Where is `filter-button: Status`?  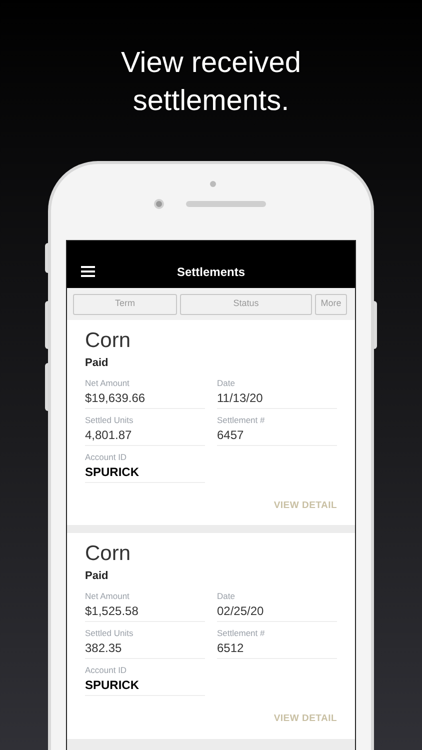 filter-button: Status is located at coordinates (246, 304).